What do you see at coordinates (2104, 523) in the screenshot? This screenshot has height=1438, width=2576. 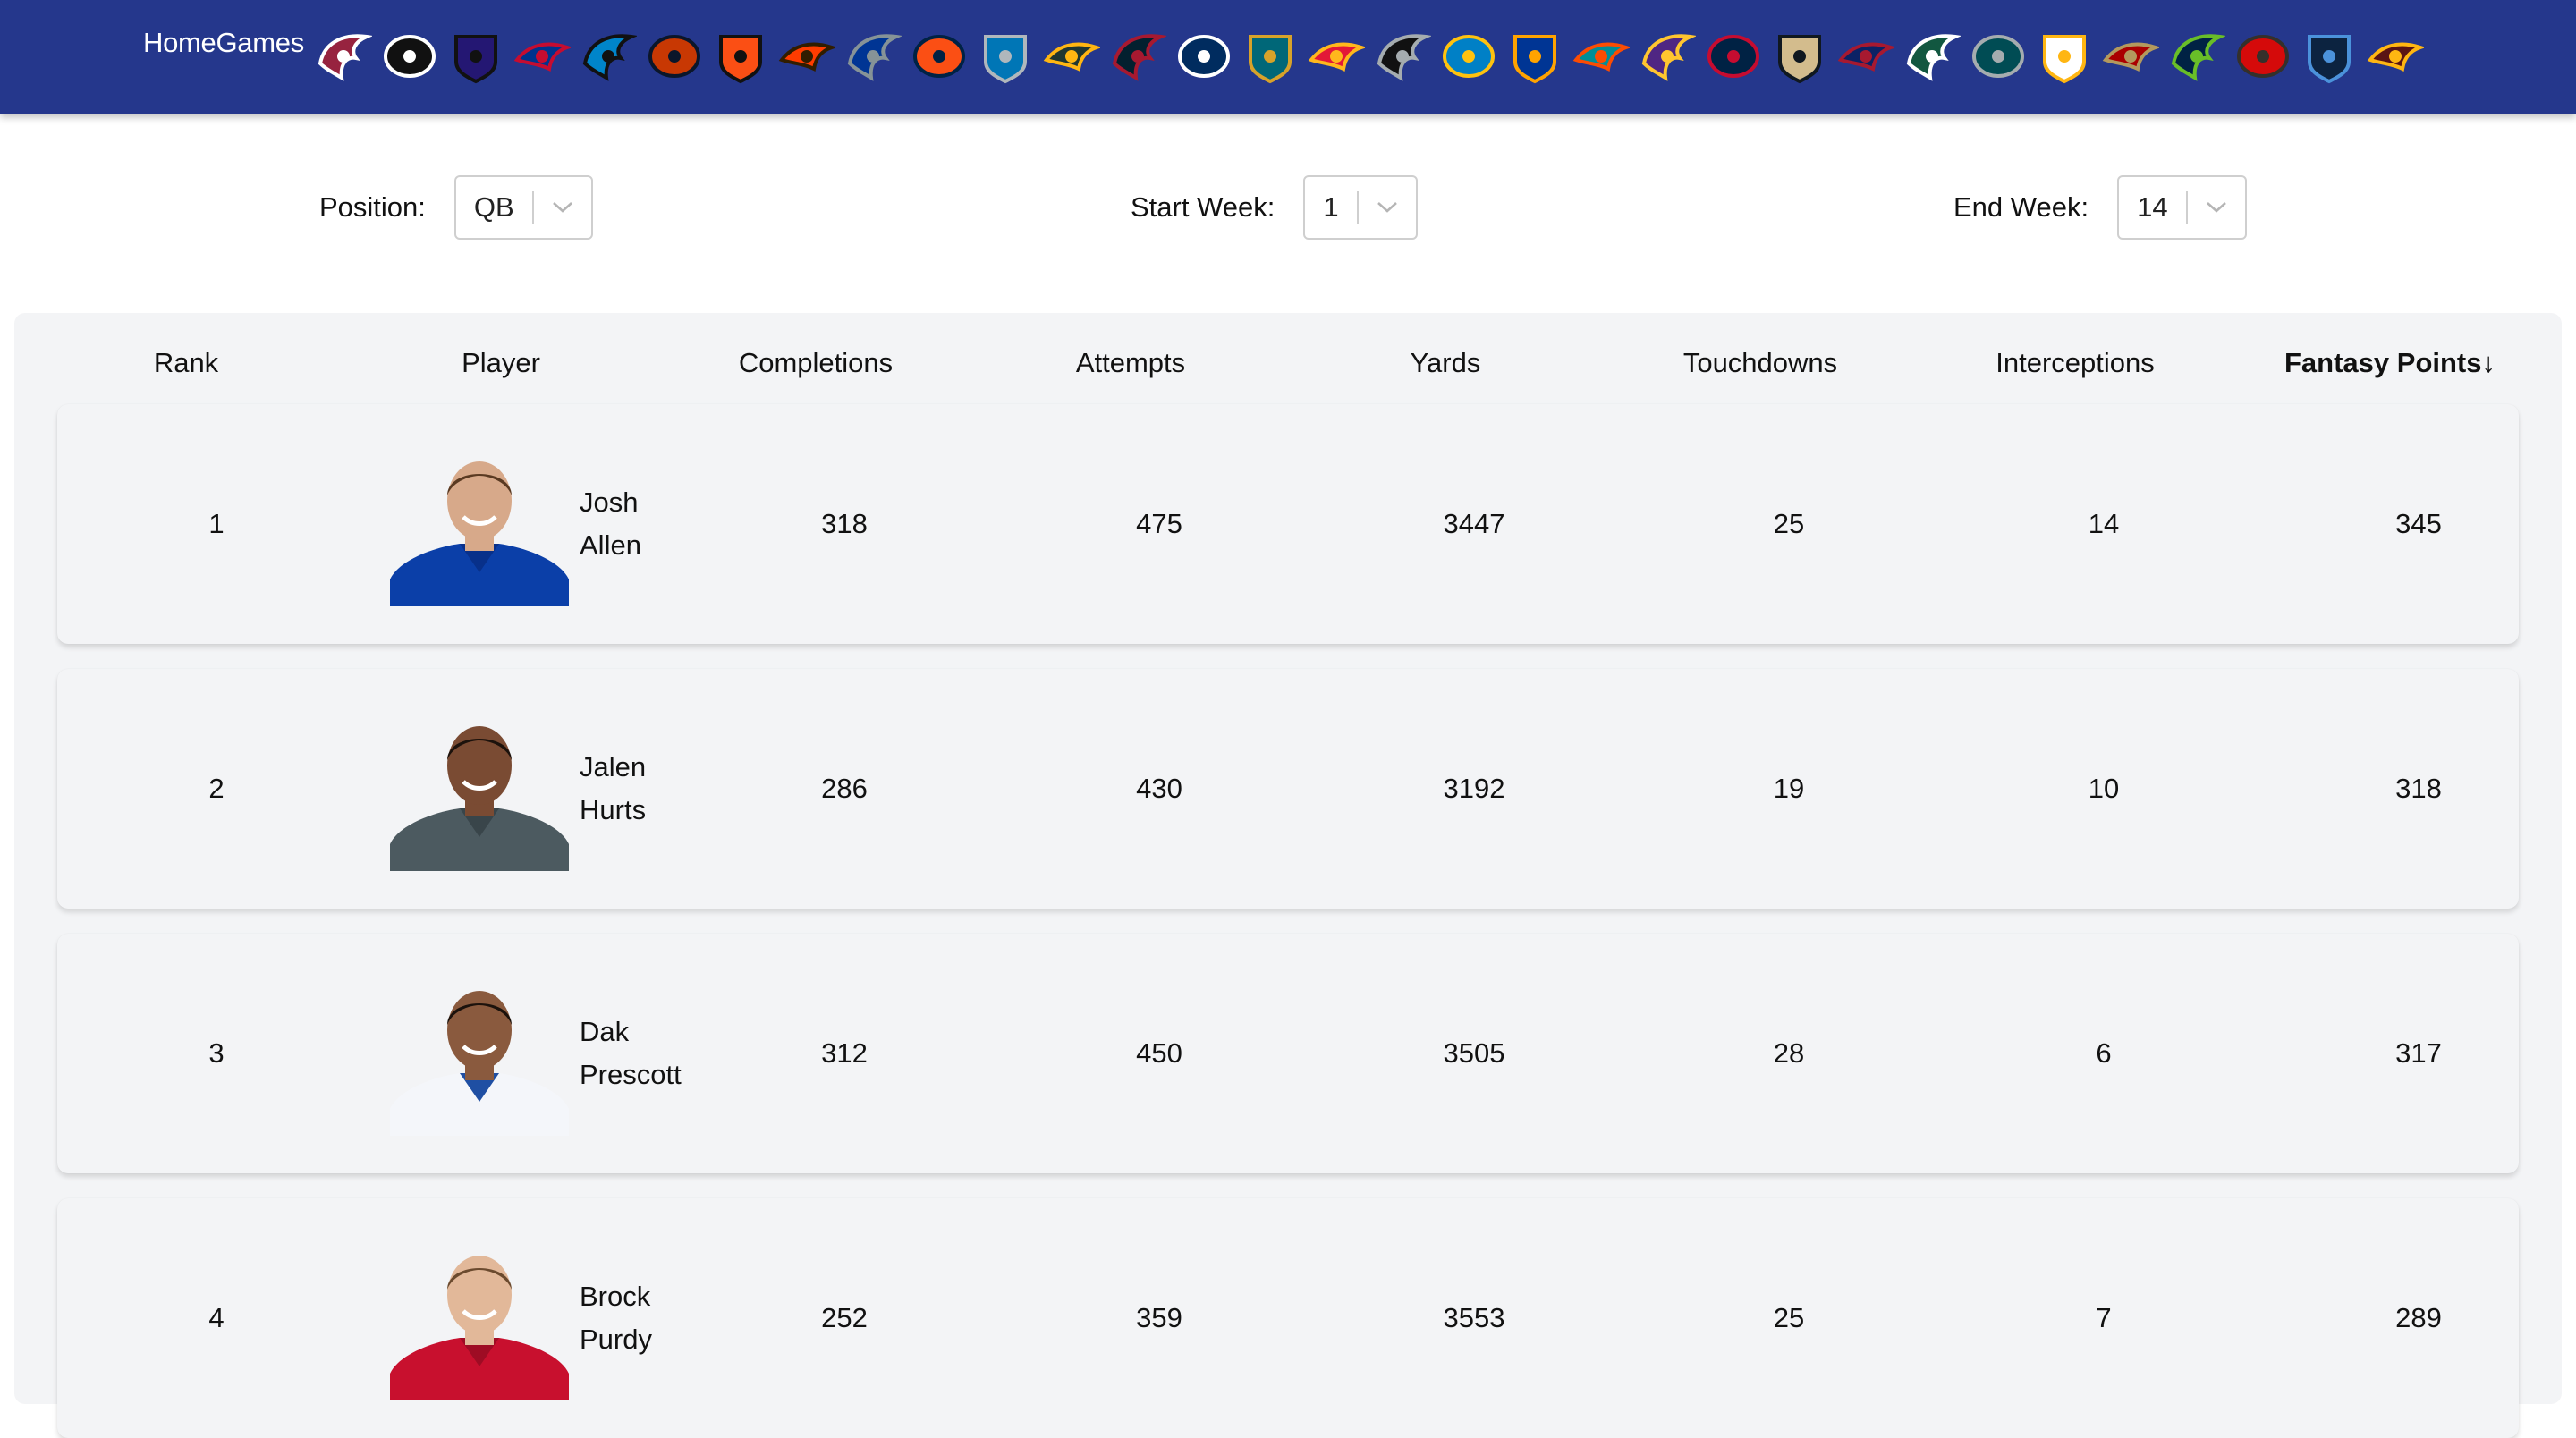 I see `interceptions-cell: 14` at bounding box center [2104, 523].